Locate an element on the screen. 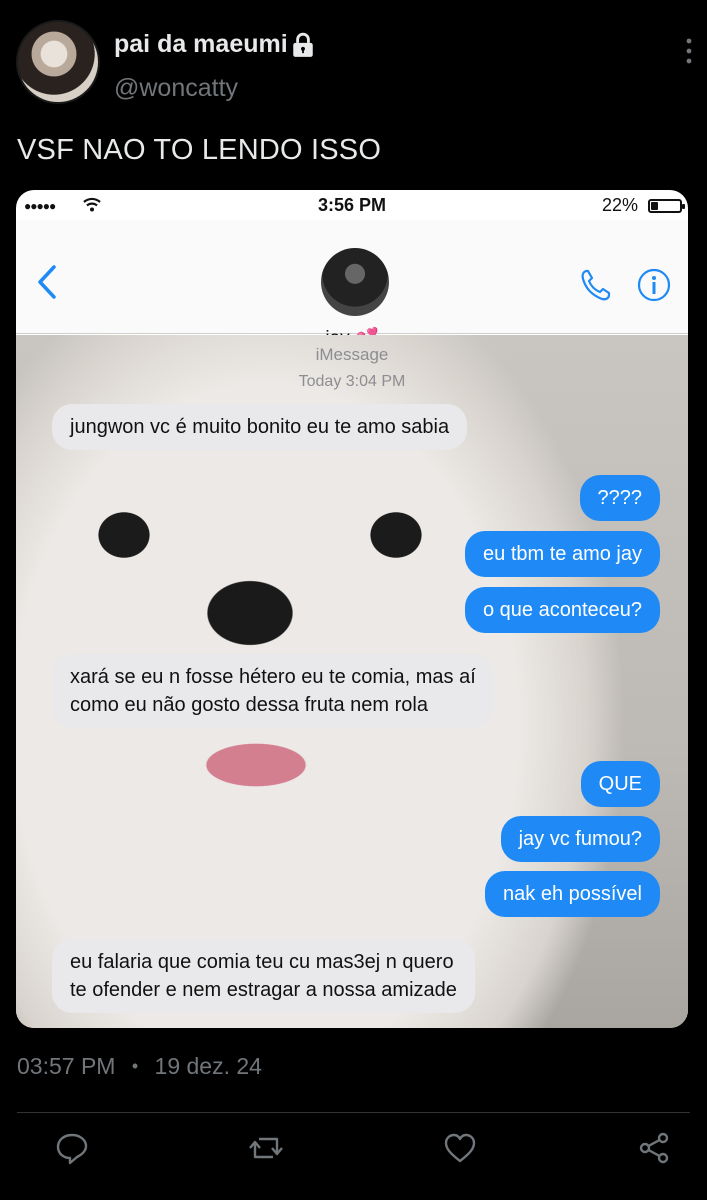  retweet-icon is located at coordinates (266, 1148).